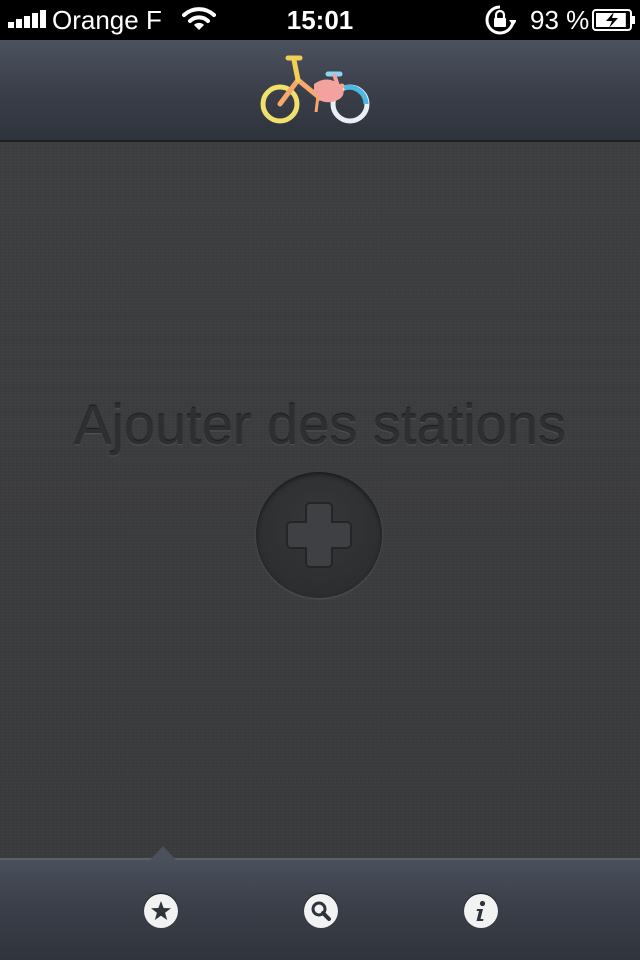 Image resolution: width=640 pixels, height=960 pixels. I want to click on battery-percentage: 93 %, so click(560, 20).